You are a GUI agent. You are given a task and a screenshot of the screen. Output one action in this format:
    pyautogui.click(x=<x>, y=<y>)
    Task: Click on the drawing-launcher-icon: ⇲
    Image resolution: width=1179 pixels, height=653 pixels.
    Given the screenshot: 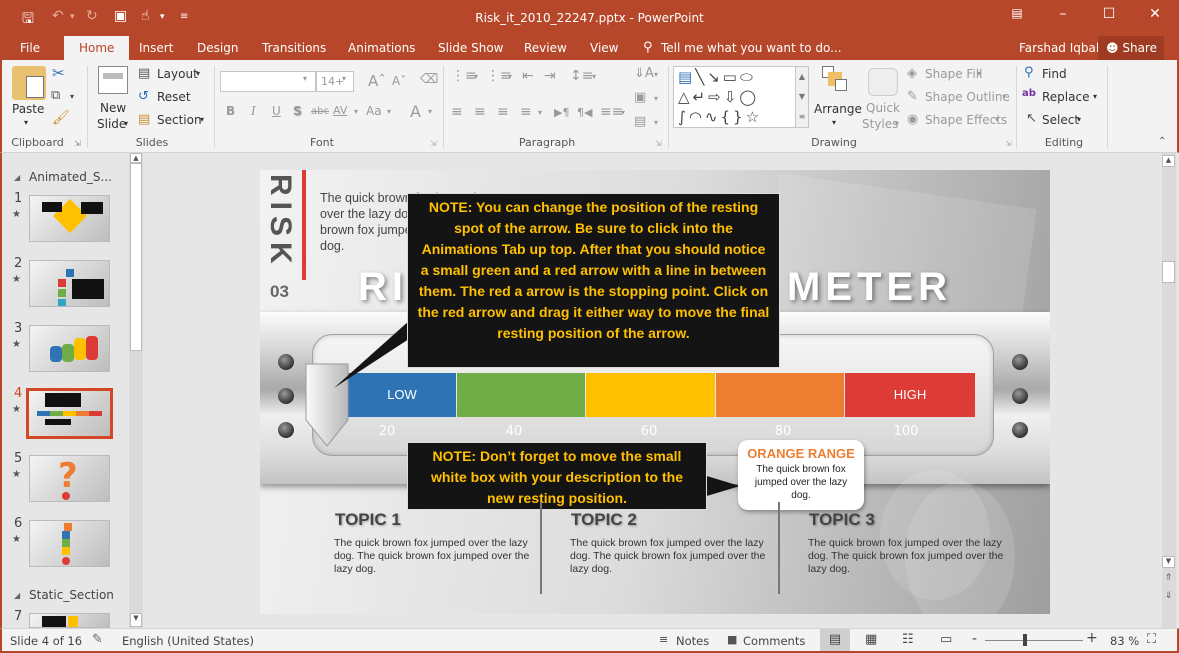 What is the action you would take?
    pyautogui.click(x=1008, y=143)
    